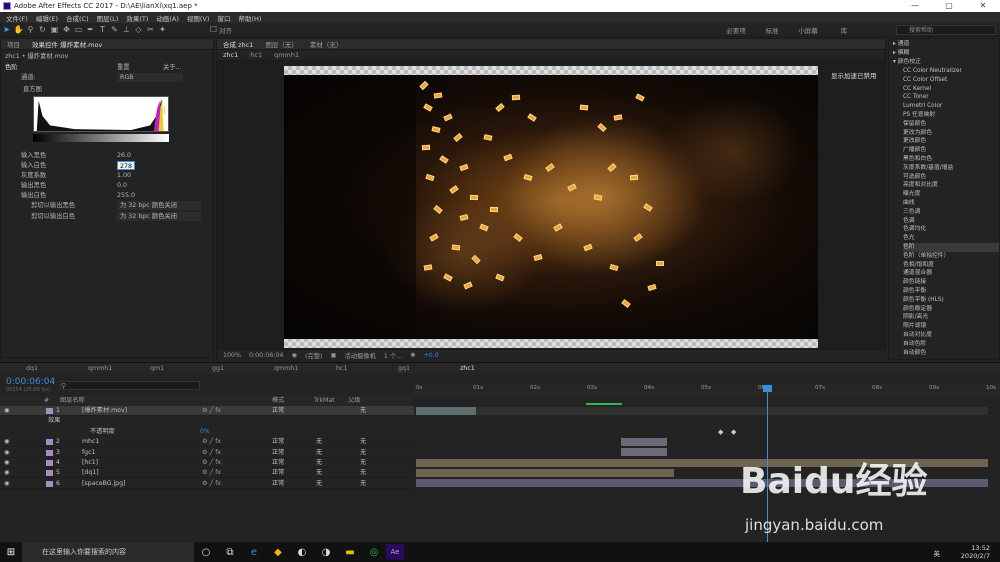 The height and width of the screenshot is (562, 1000). What do you see at coordinates (951, 89) in the screenshot?
I see `effect-item: CC Kernel` at bounding box center [951, 89].